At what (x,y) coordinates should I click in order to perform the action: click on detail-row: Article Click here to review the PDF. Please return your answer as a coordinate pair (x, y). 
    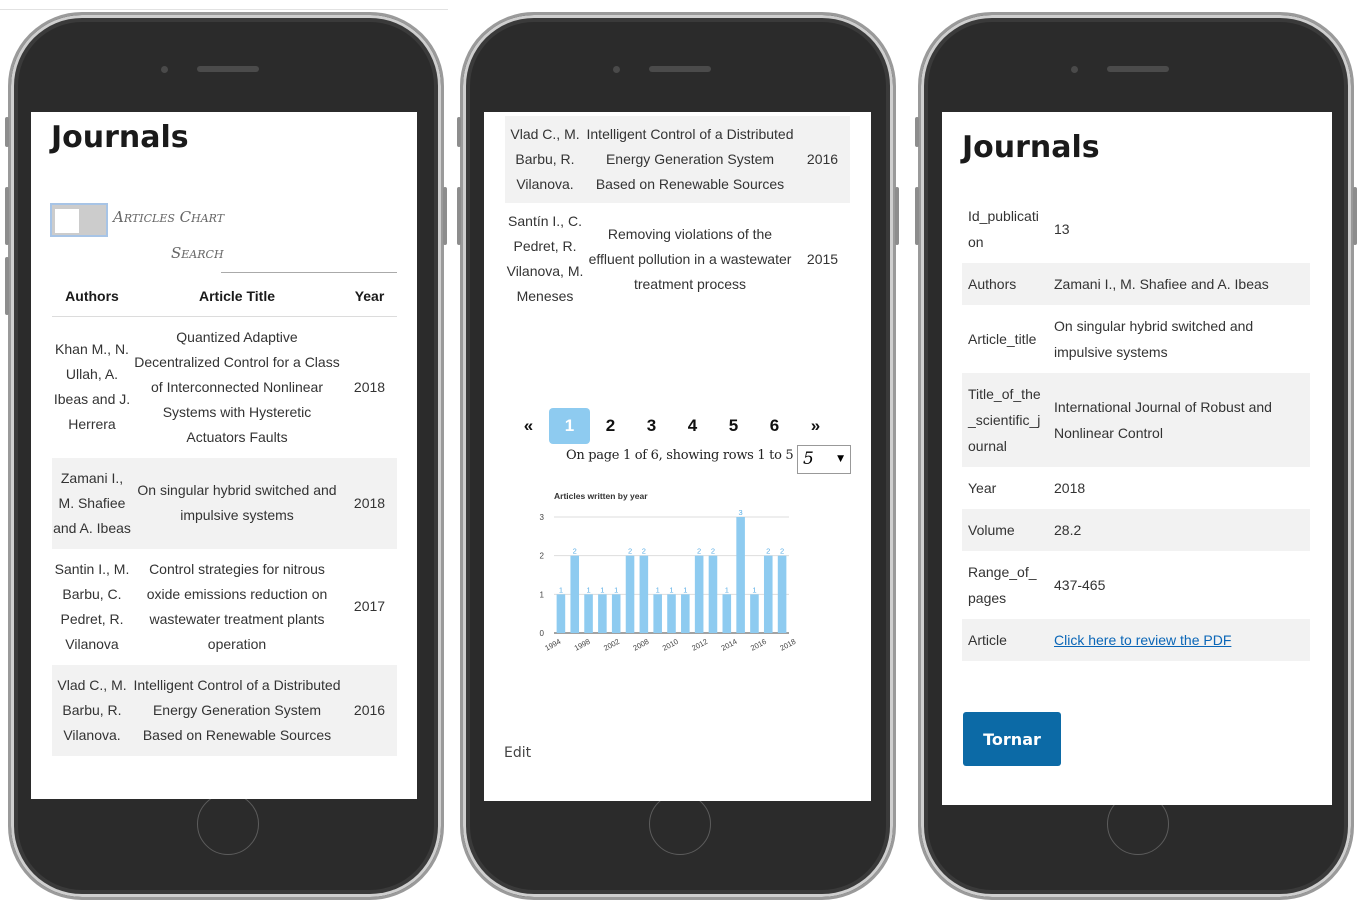
    Looking at the image, I should click on (1136, 640).